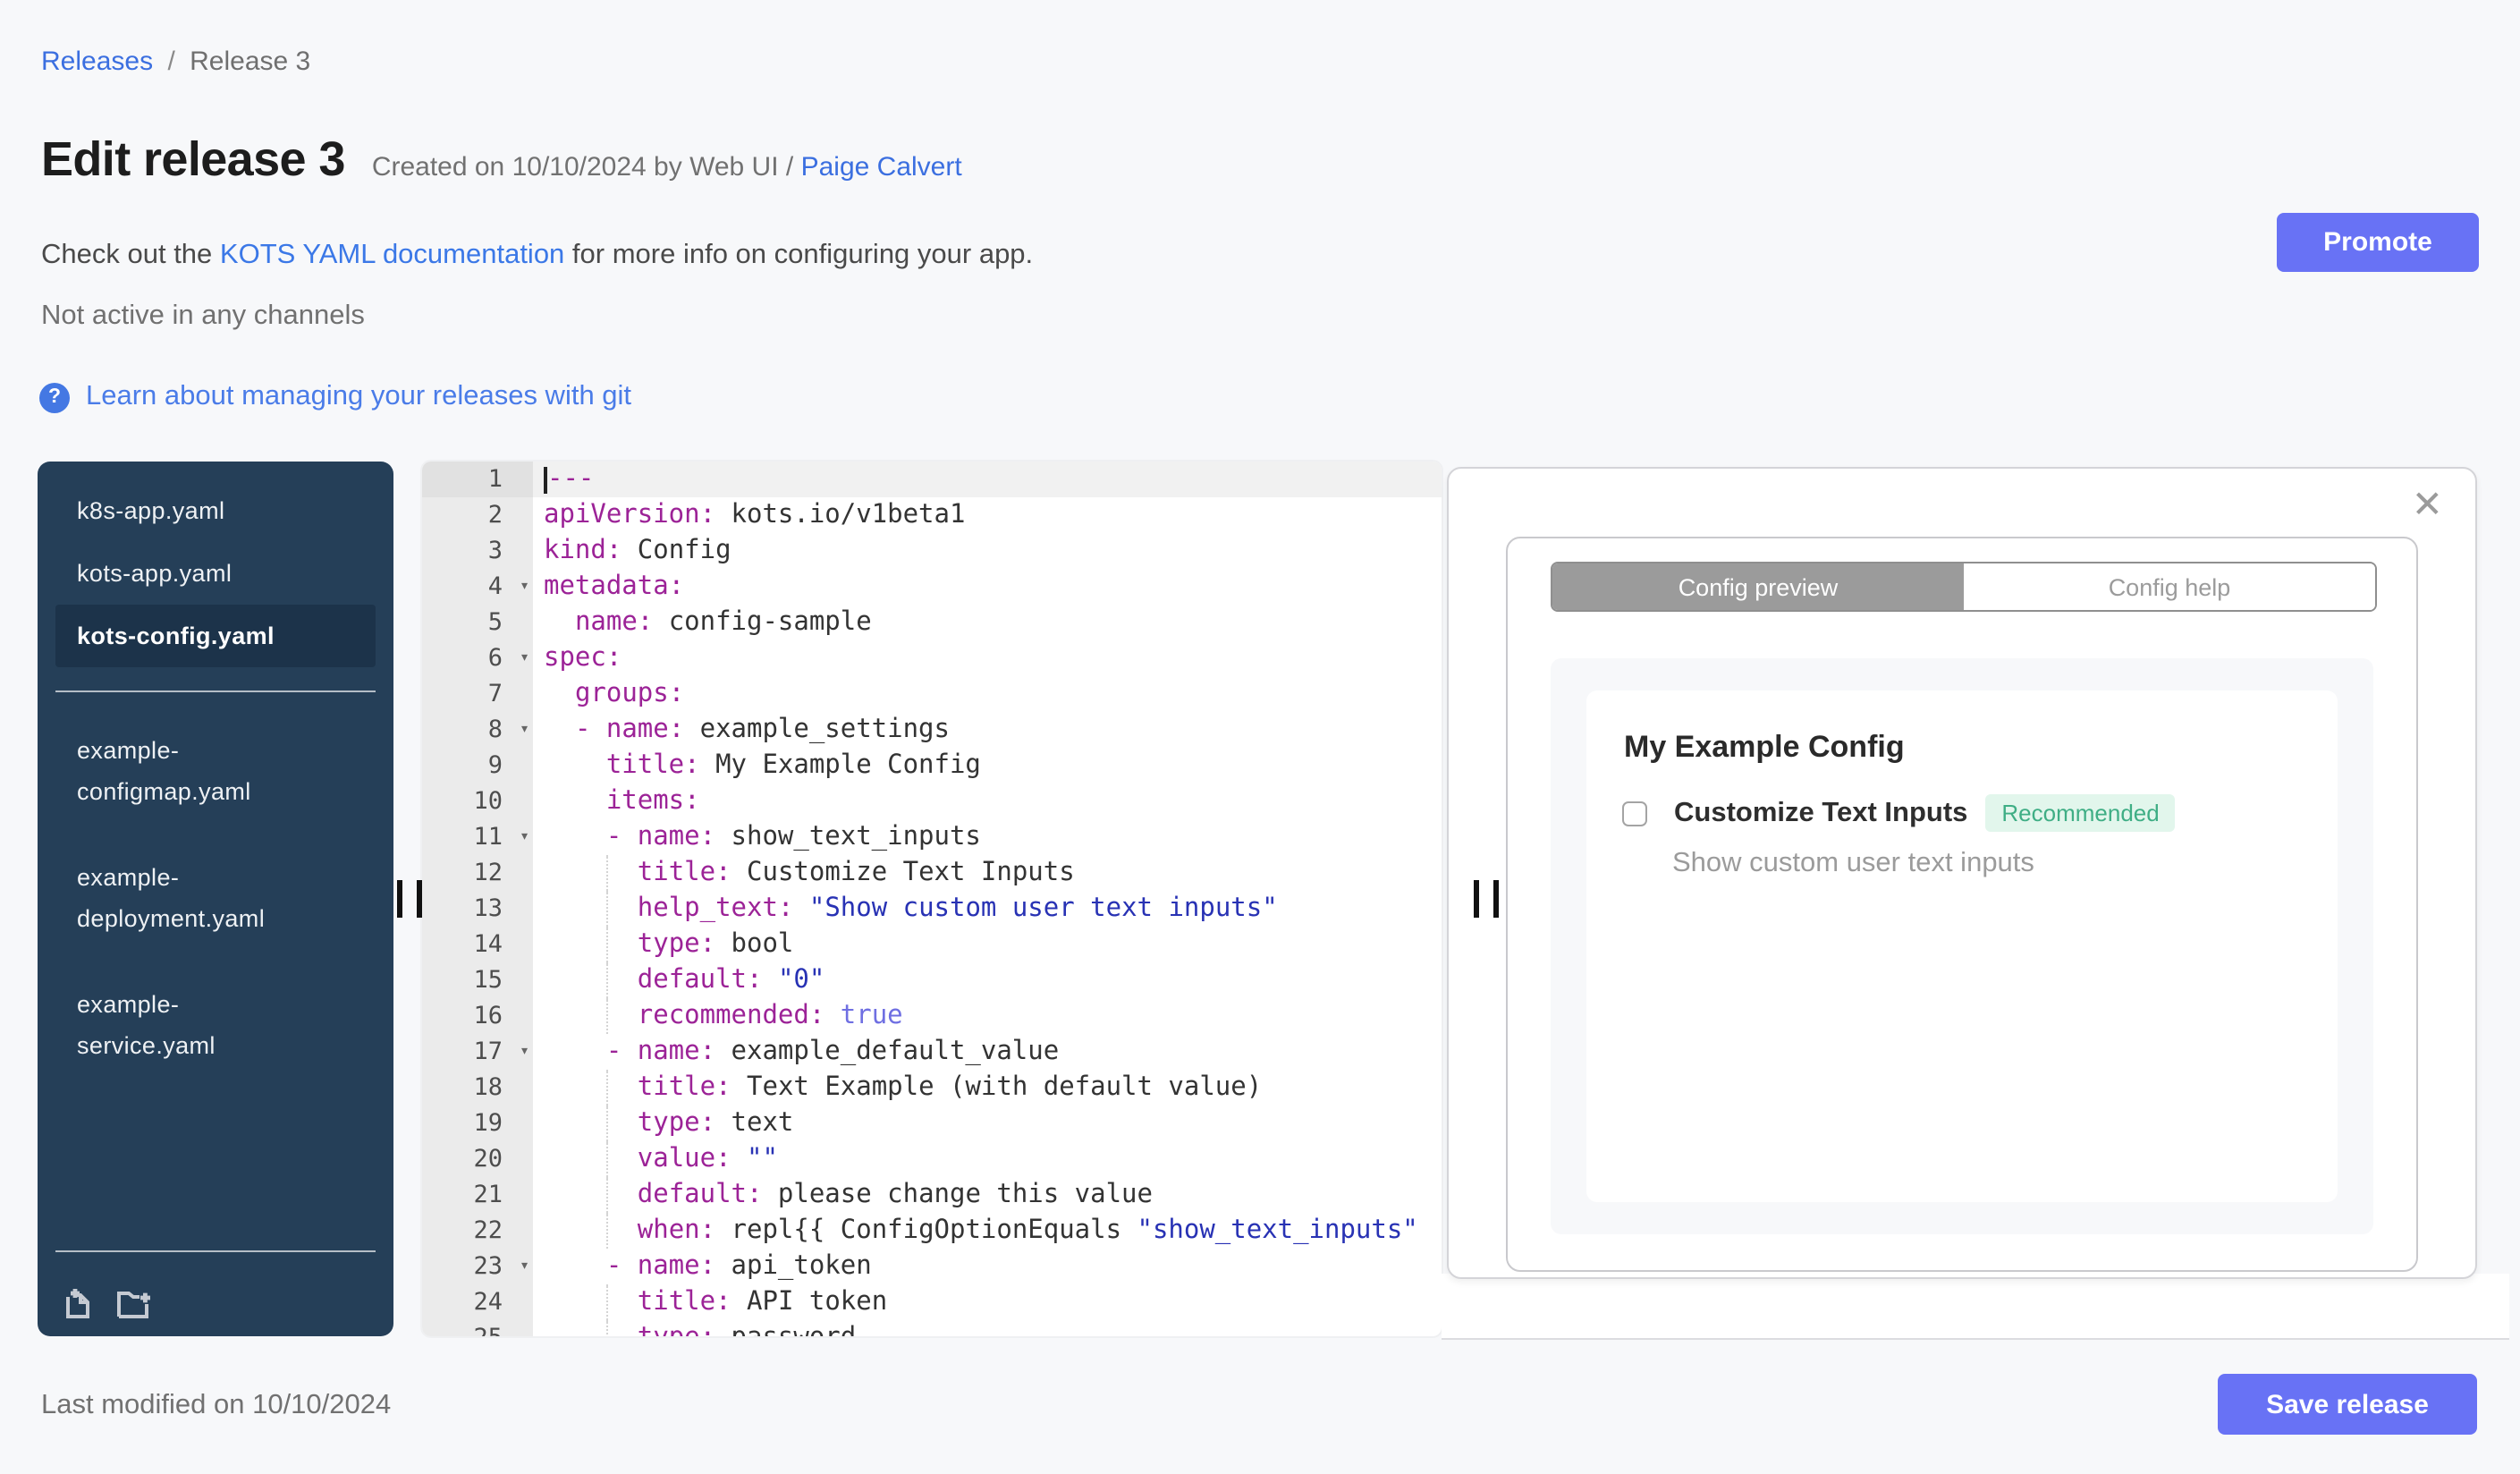 The image size is (2520, 1474). What do you see at coordinates (409, 899) in the screenshot?
I see `sidebar-resize-handle` at bounding box center [409, 899].